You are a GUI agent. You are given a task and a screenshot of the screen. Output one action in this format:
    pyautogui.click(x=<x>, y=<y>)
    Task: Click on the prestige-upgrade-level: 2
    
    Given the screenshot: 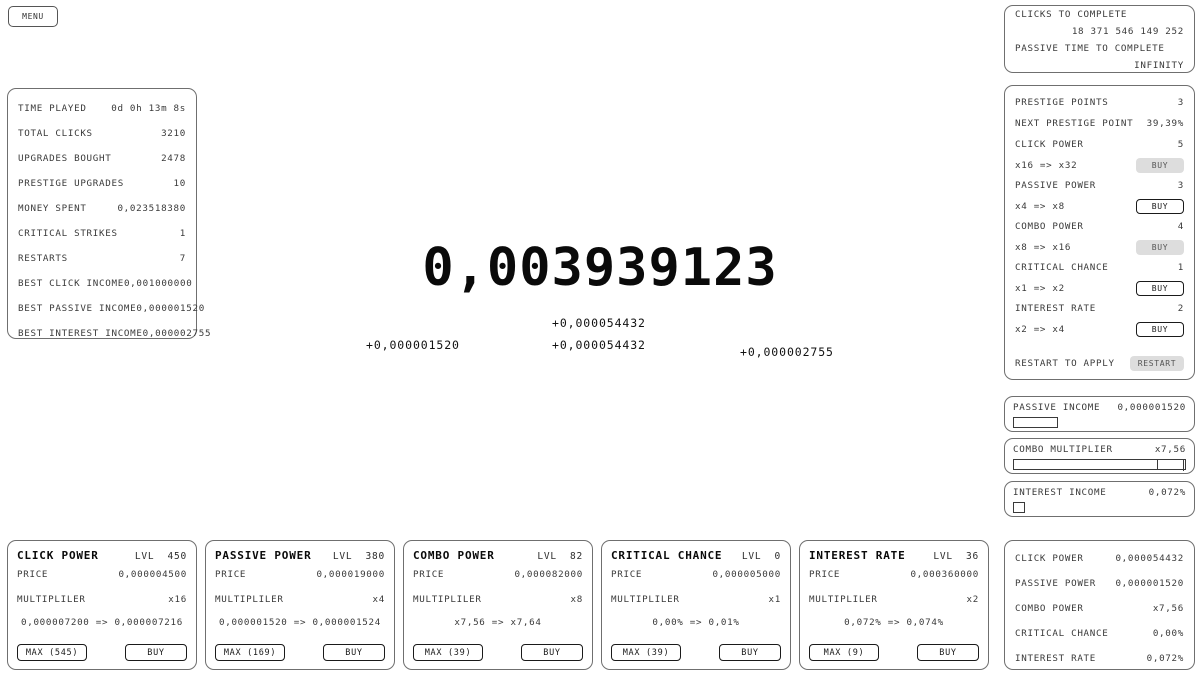 What is the action you would take?
    pyautogui.click(x=1180, y=308)
    